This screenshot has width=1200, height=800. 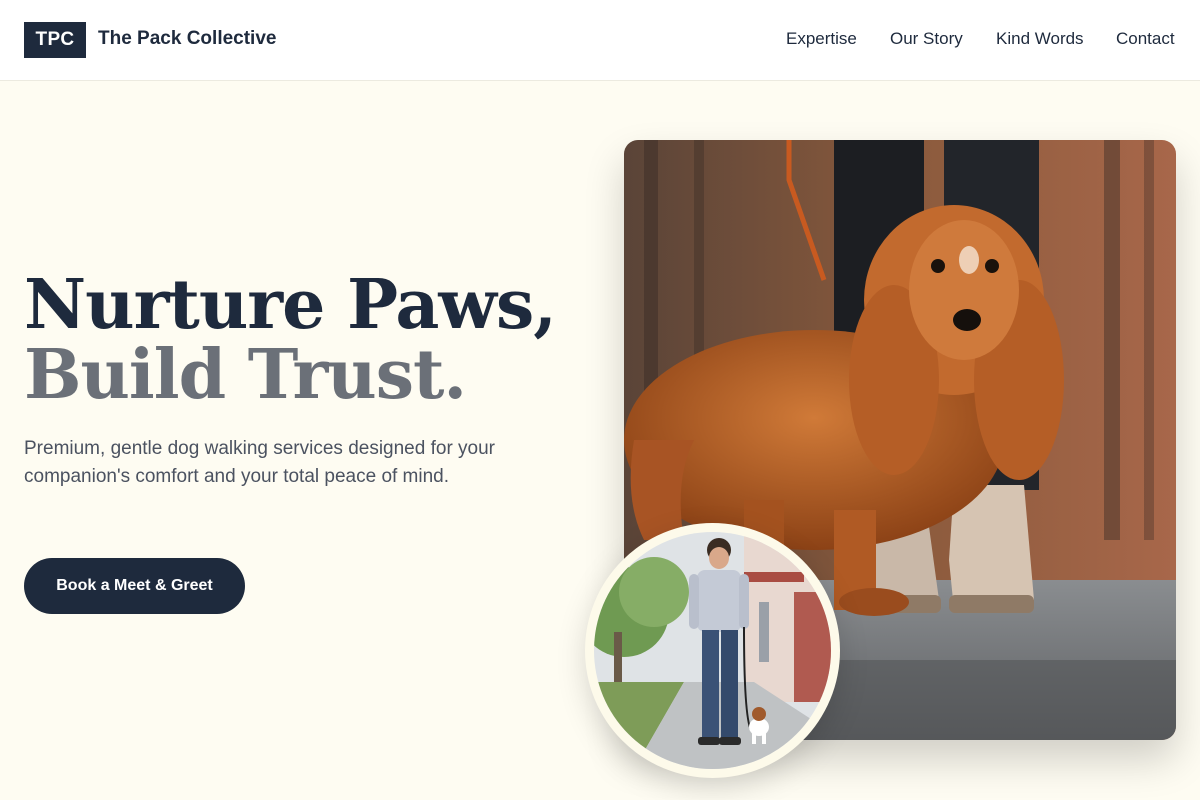 I want to click on book-meet-greet-button: Book a Meet & Greet, so click(x=134, y=586).